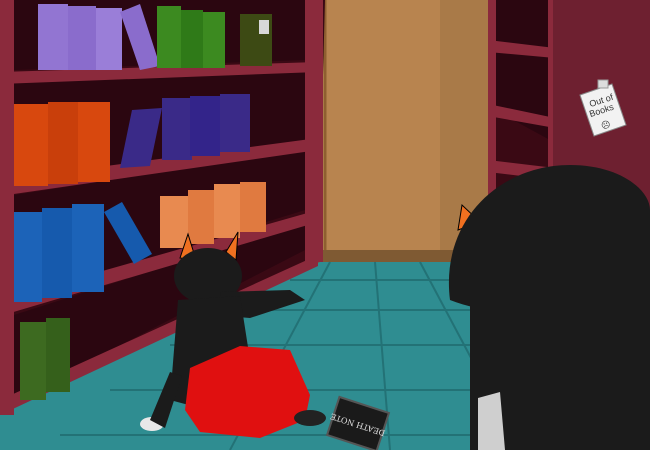 The width and height of the screenshot is (650, 450). Describe the element at coordinates (310, 418) in the screenshot. I see `troll-shoe` at that location.